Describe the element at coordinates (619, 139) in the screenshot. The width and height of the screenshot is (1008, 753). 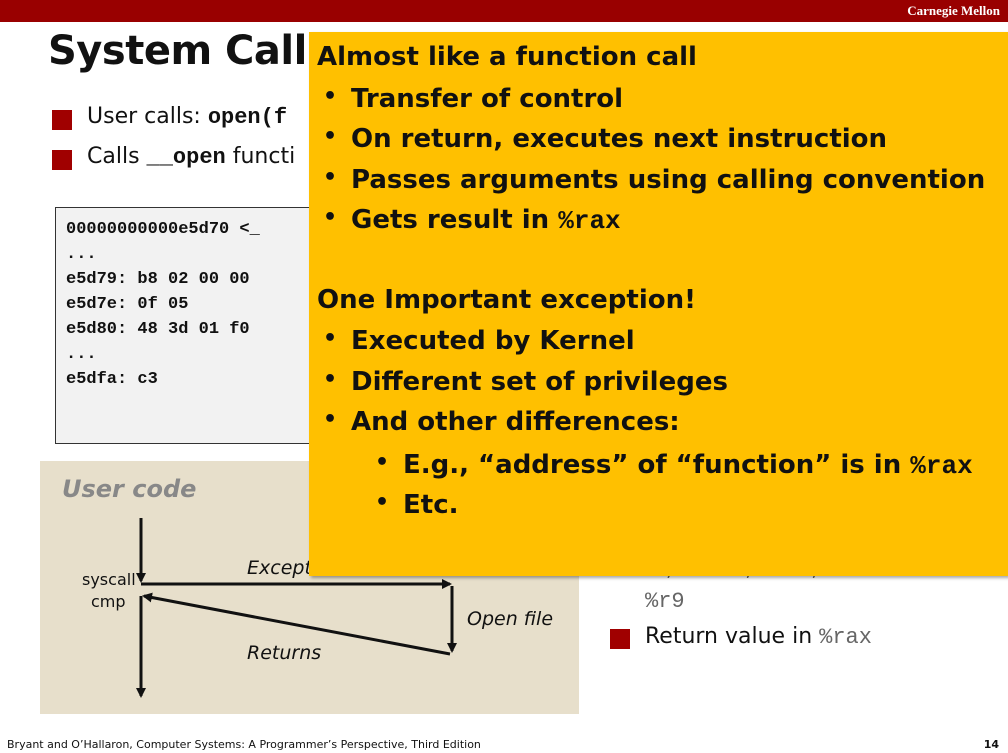
I see `callout-item: On return, executes next instruction` at that location.